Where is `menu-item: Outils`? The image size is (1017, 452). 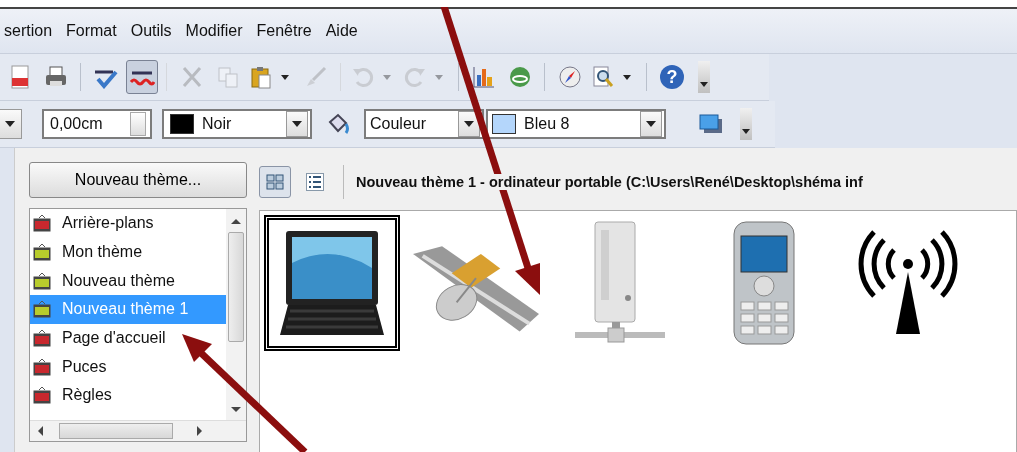 menu-item: Outils is located at coordinates (151, 31).